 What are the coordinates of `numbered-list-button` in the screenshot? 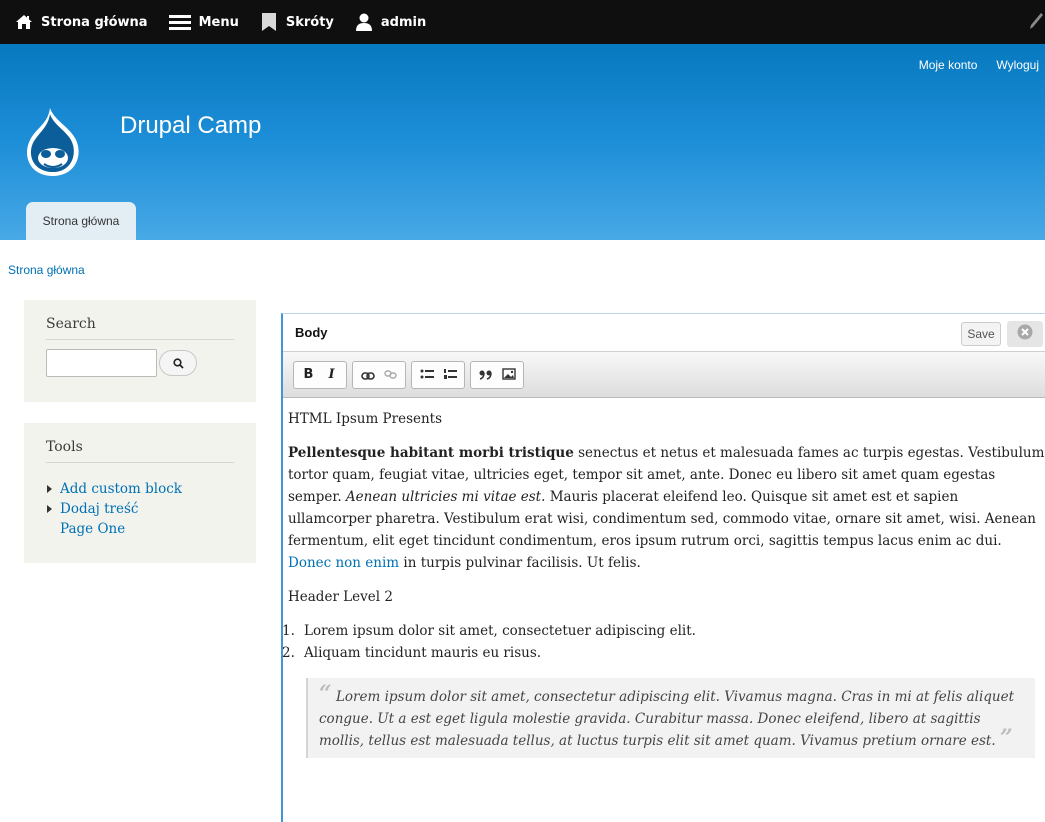 It's located at (449, 375).